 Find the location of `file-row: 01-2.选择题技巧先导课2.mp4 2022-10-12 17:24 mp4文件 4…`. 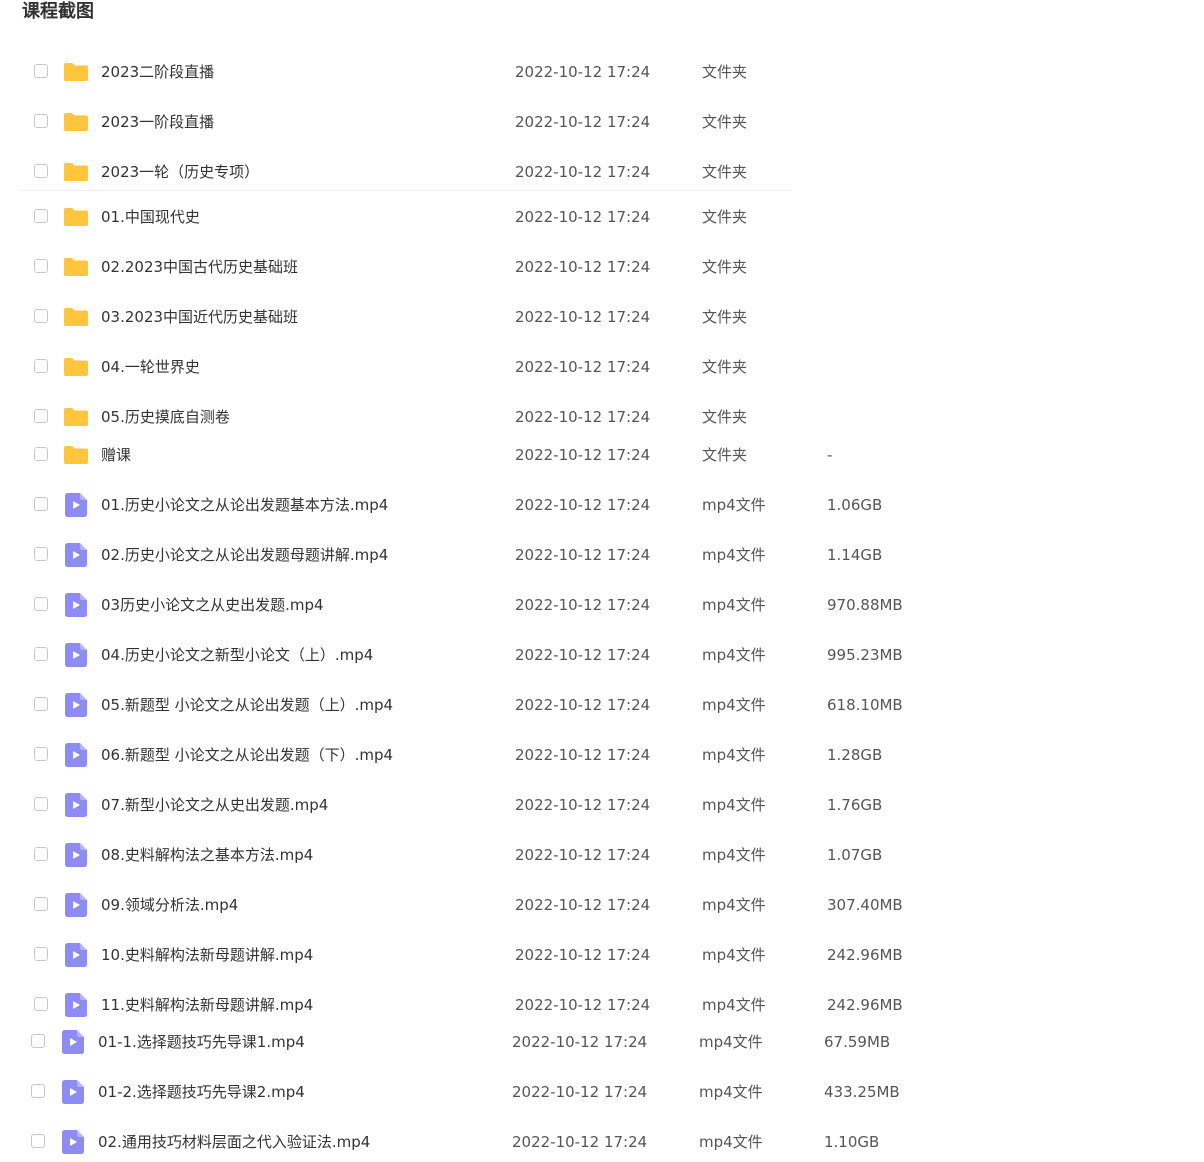

file-row: 01-2.选择题技巧先导课2.mp4 2022-10-12 17:24 mp4文件 4… is located at coordinates (600, 1092).